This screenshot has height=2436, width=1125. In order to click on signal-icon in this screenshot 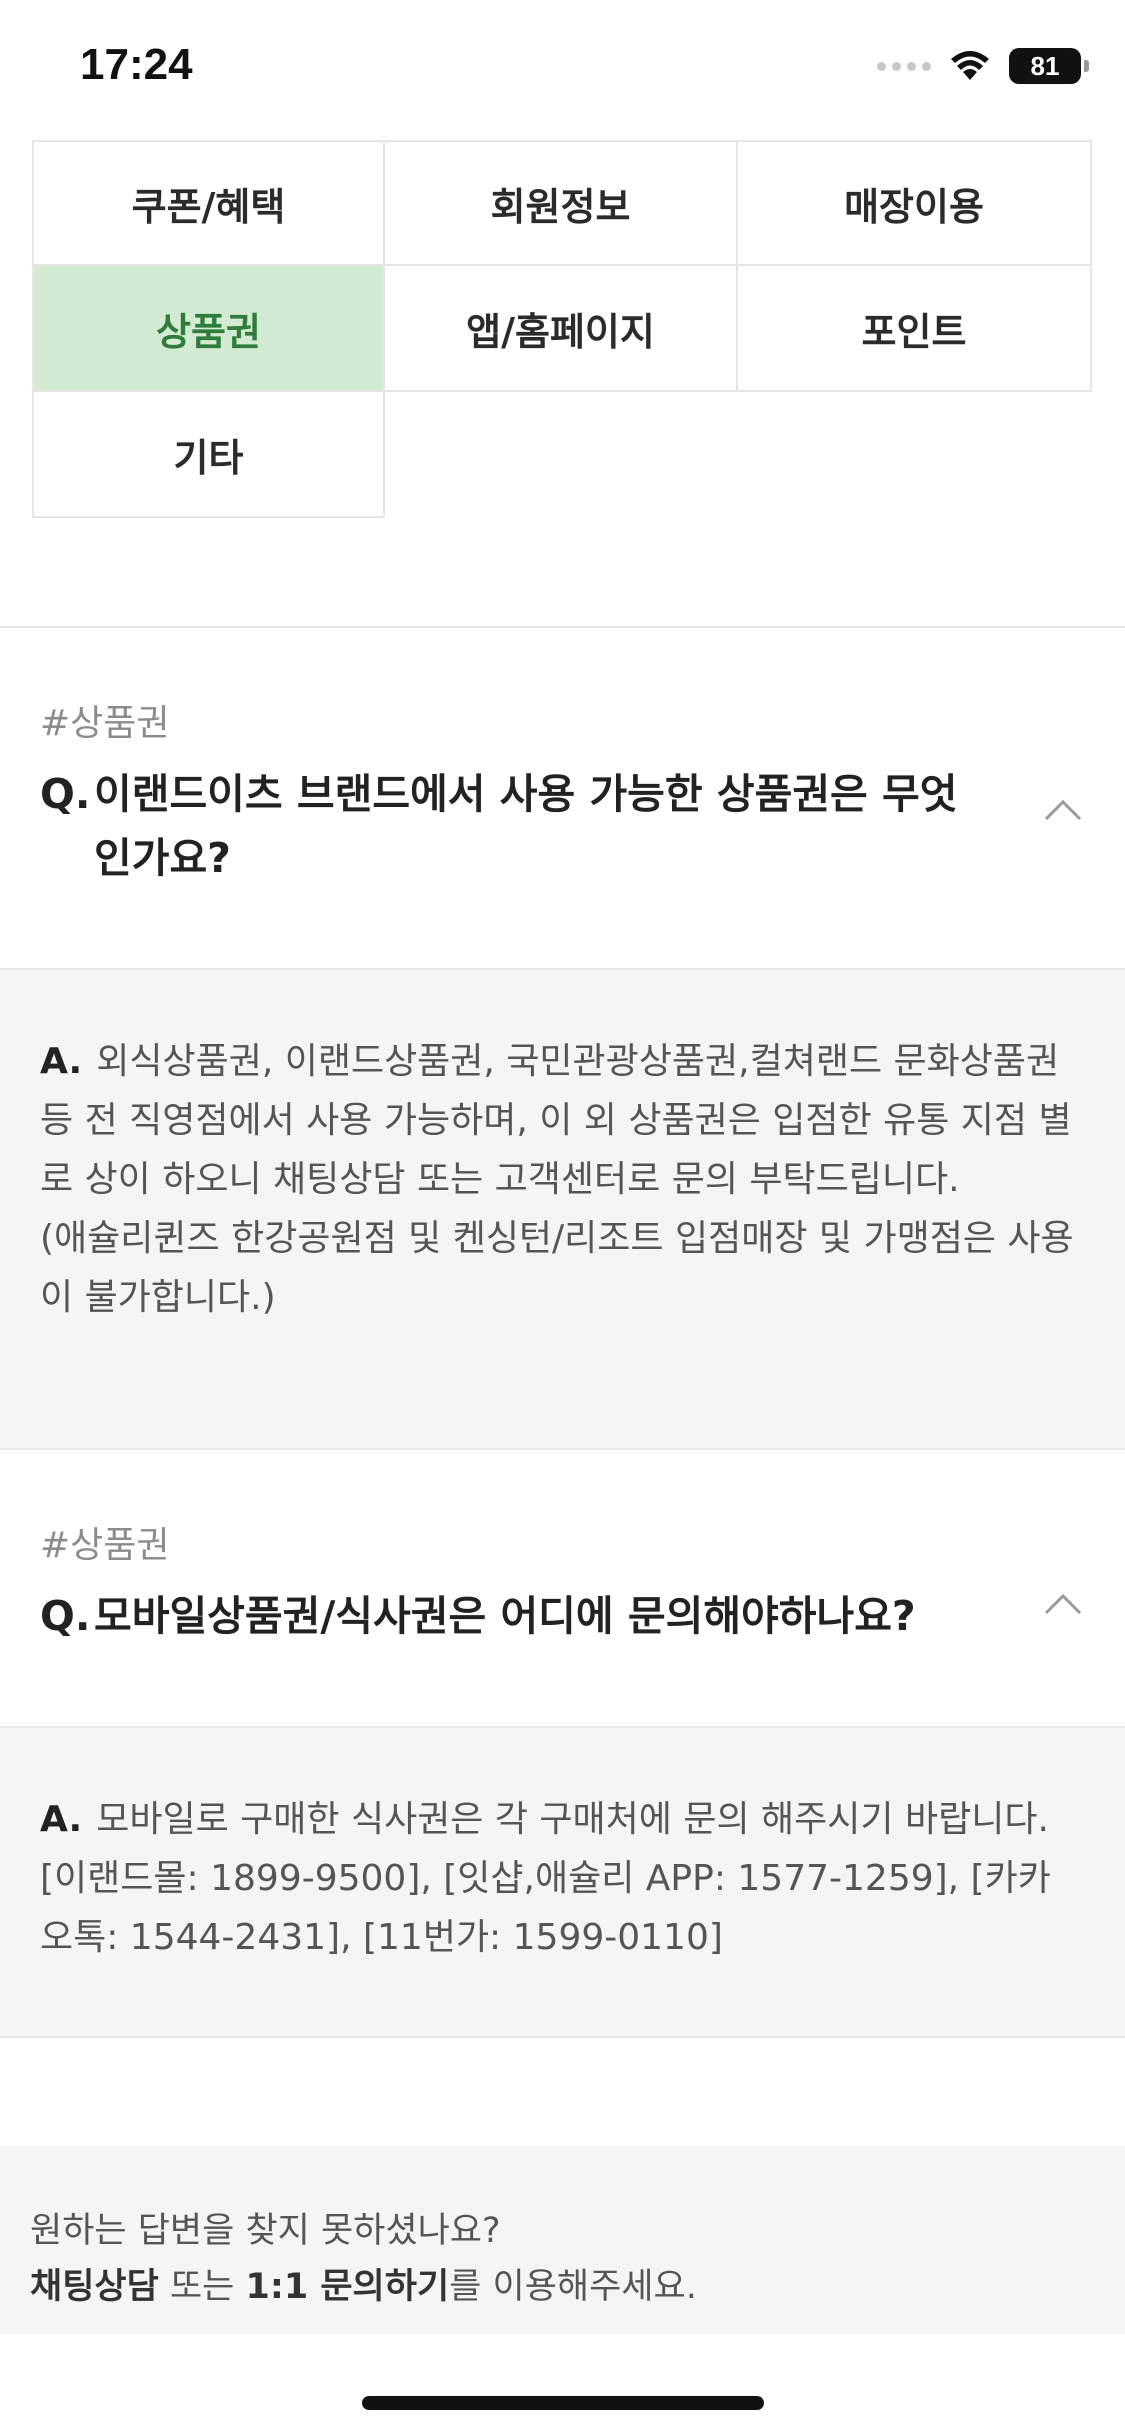, I will do `click(904, 66)`.